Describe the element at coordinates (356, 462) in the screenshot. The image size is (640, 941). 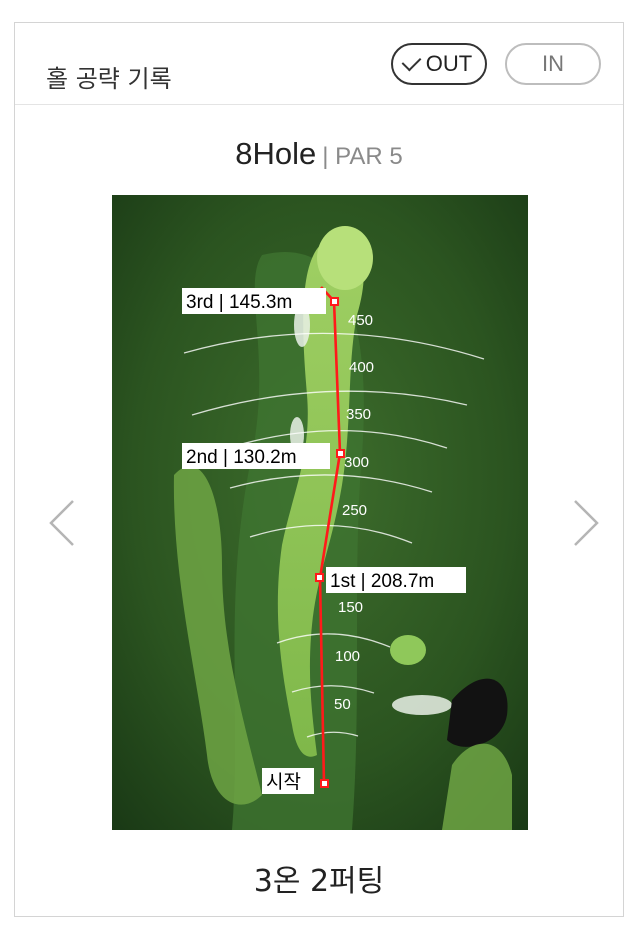
I see `distance-label-300: 300` at that location.